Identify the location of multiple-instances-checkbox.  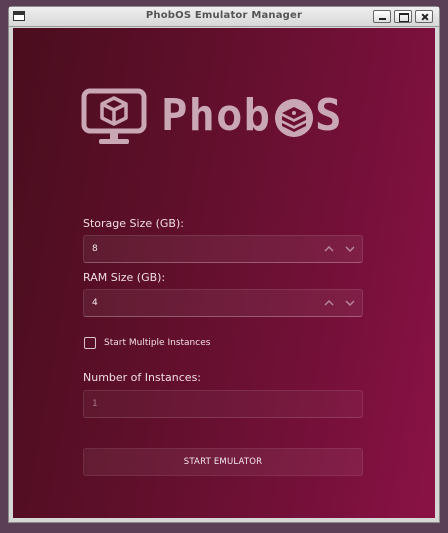
(90, 343).